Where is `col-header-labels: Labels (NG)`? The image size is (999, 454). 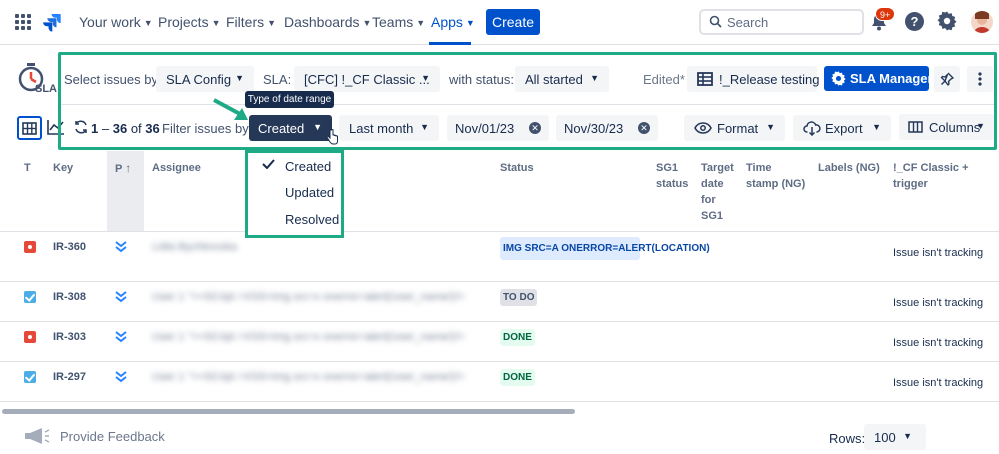
col-header-labels: Labels (NG) is located at coordinates (849, 168).